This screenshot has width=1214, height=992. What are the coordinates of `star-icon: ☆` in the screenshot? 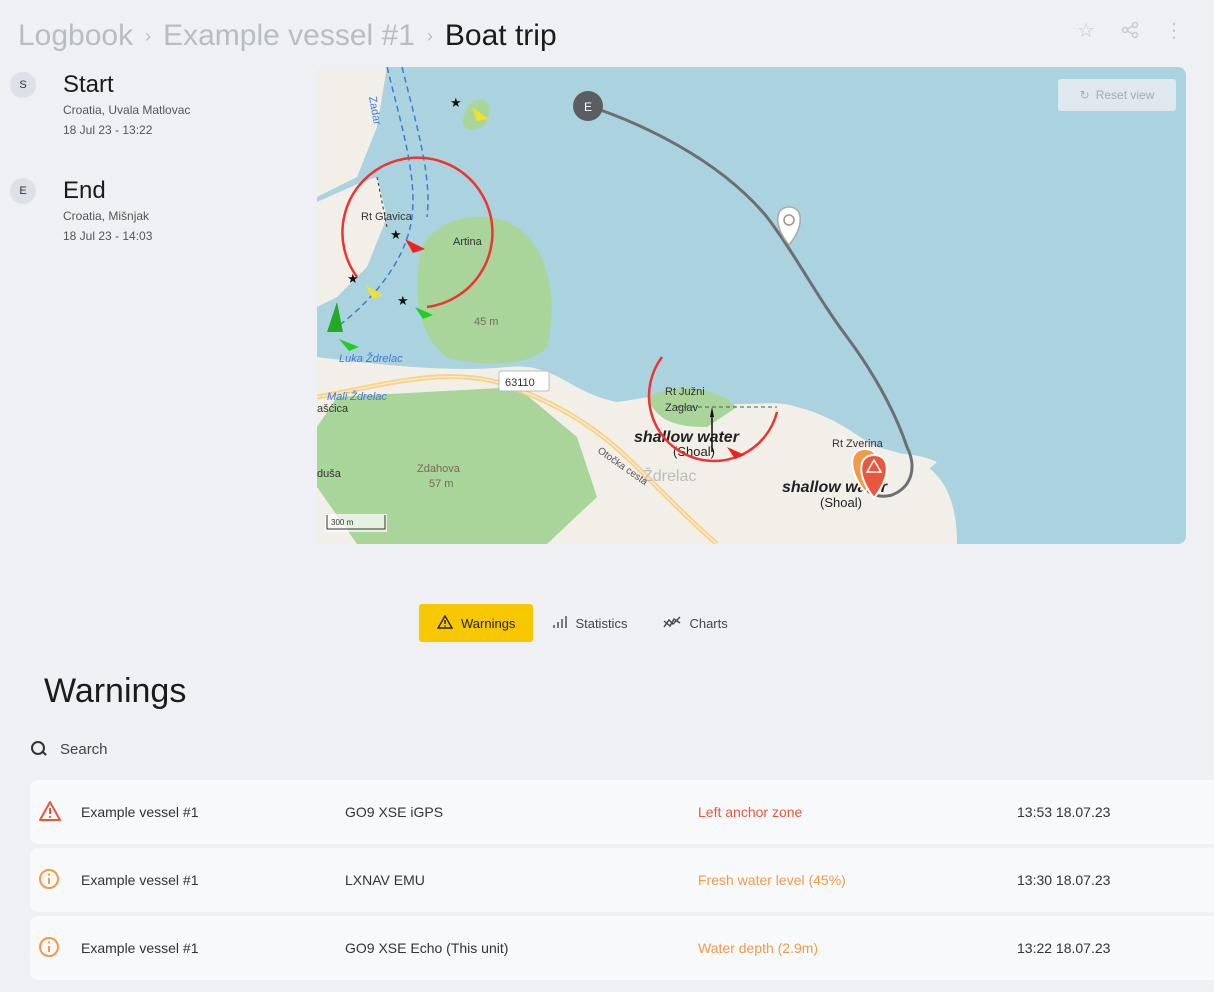 It's located at (1086, 31).